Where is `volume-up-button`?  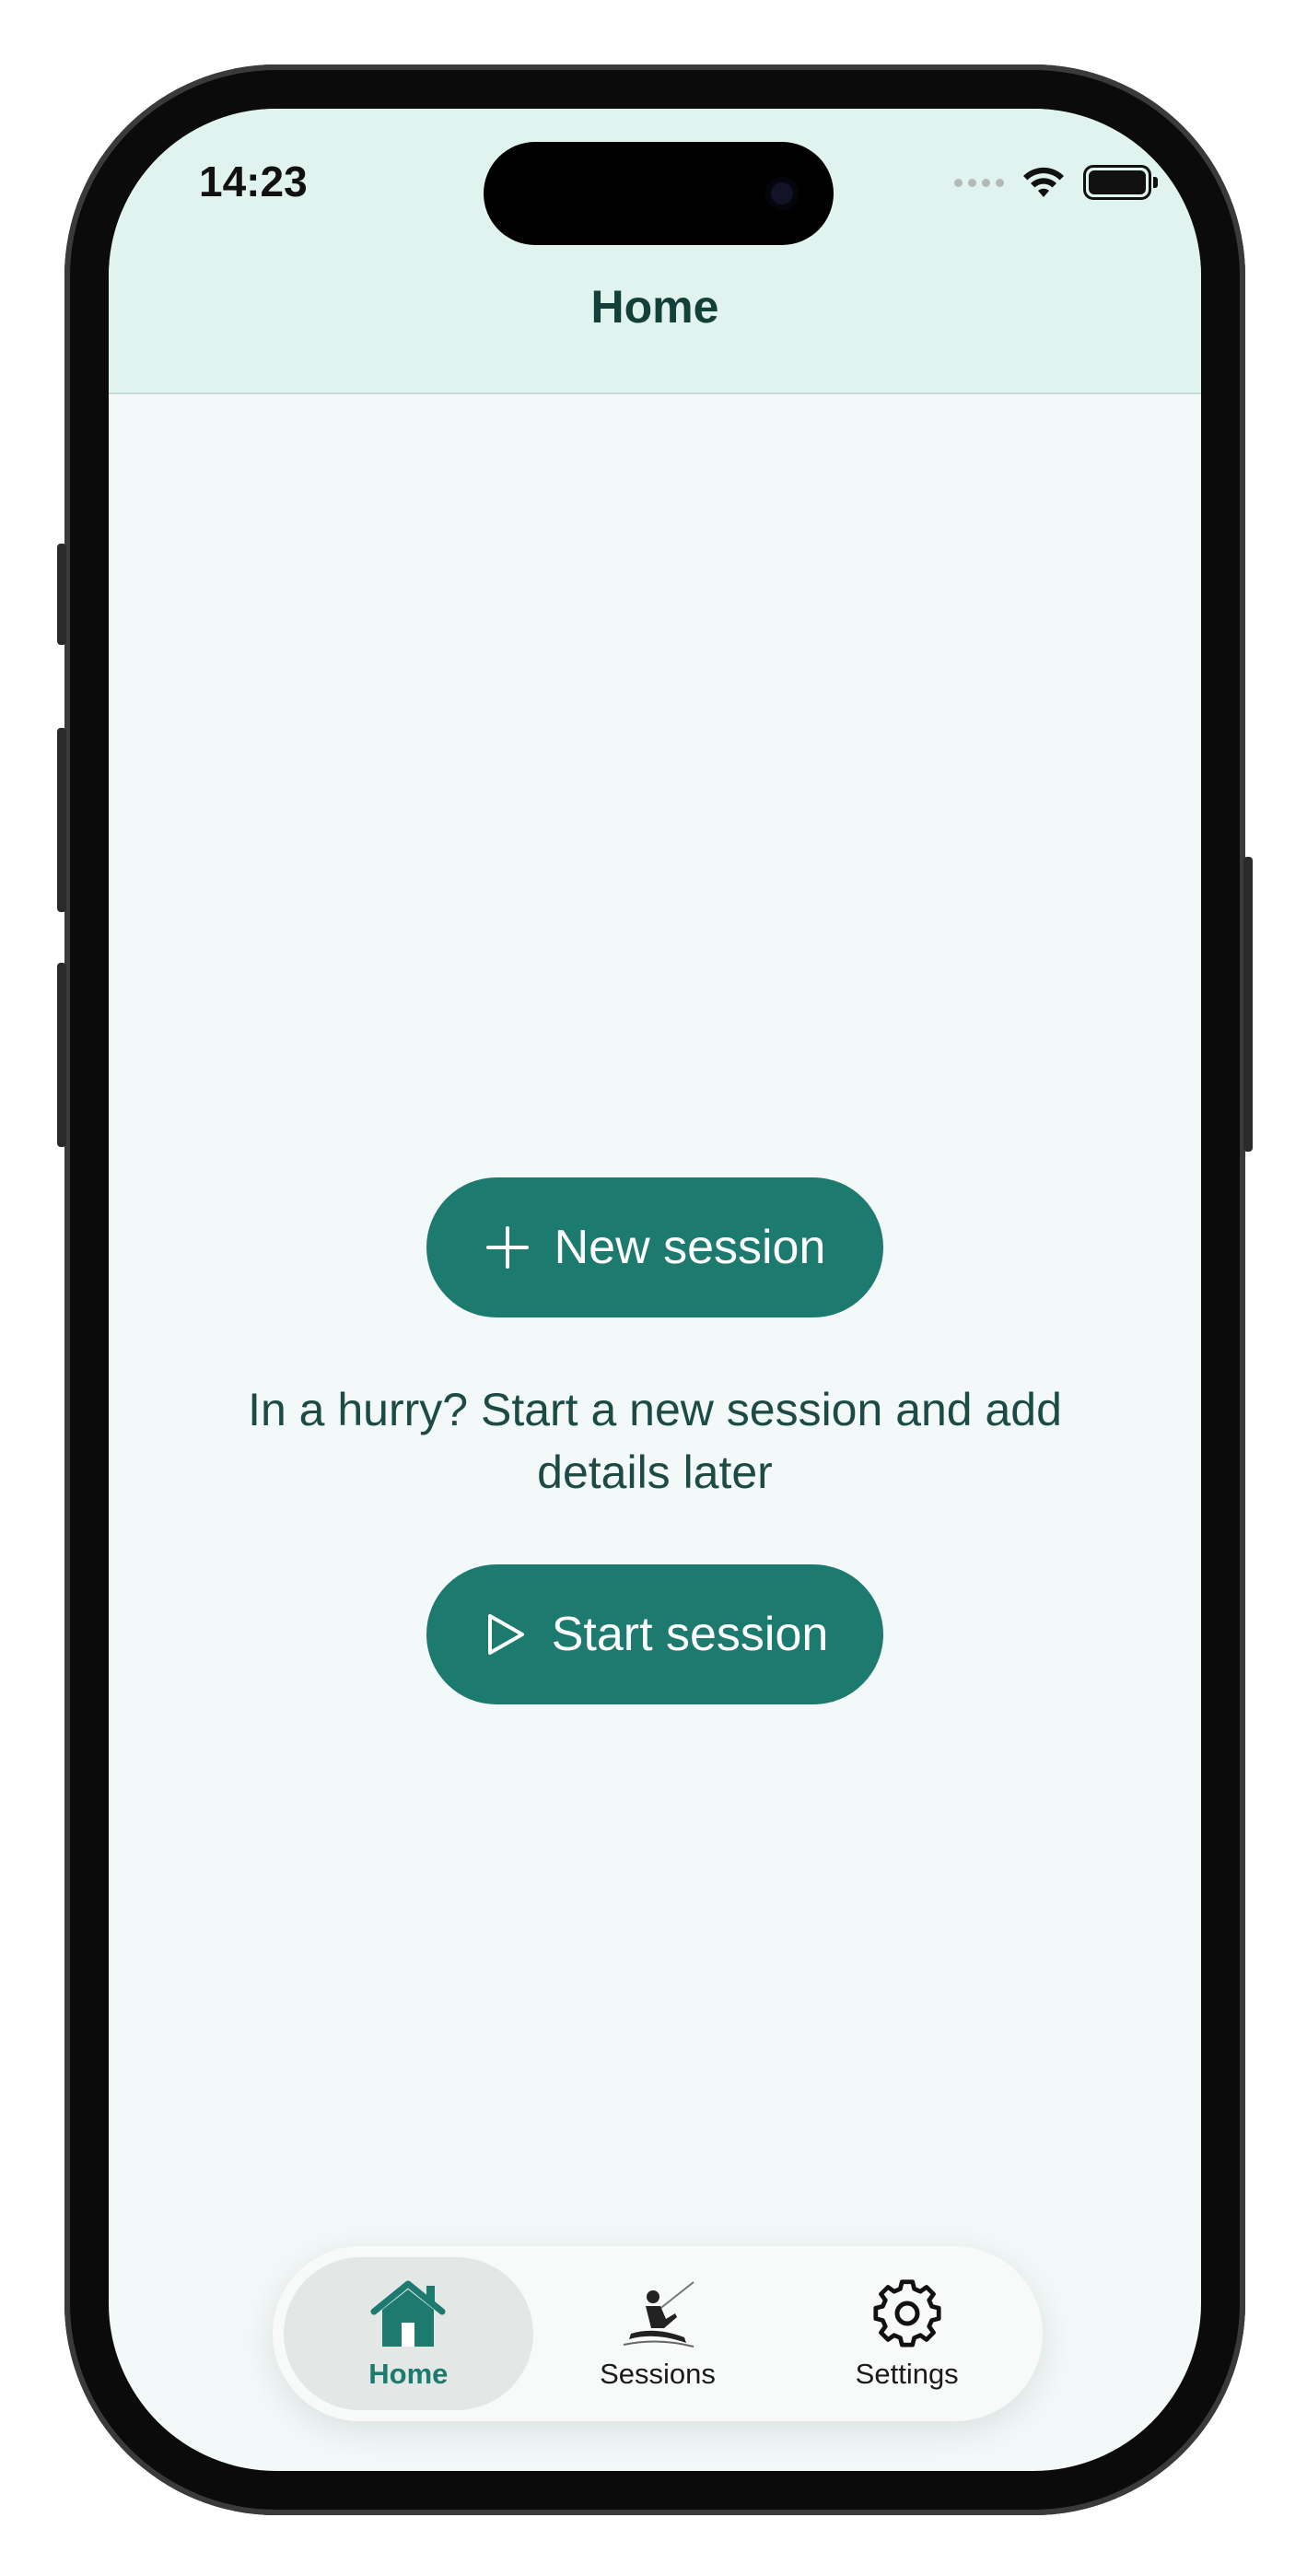 volume-up-button is located at coordinates (61, 820).